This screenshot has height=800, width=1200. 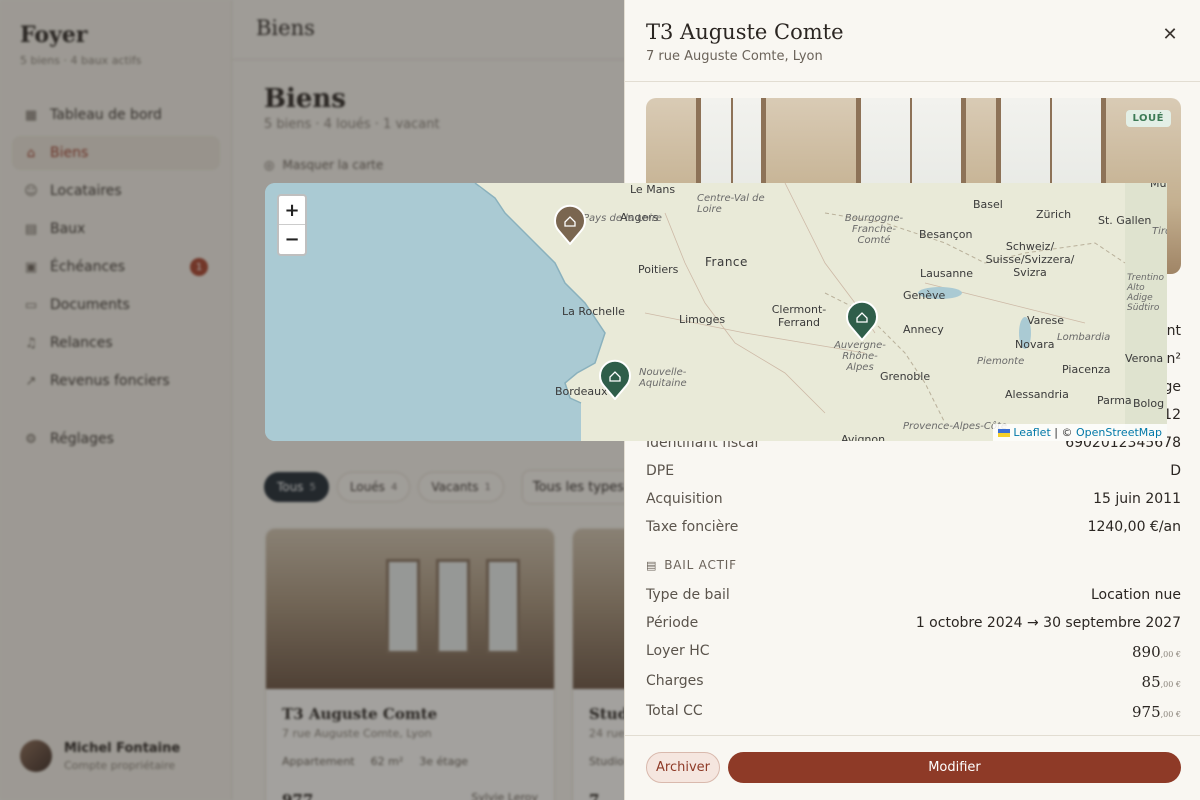 I want to click on lease-row-total: Total CC 975,00 €, so click(x=913, y=712).